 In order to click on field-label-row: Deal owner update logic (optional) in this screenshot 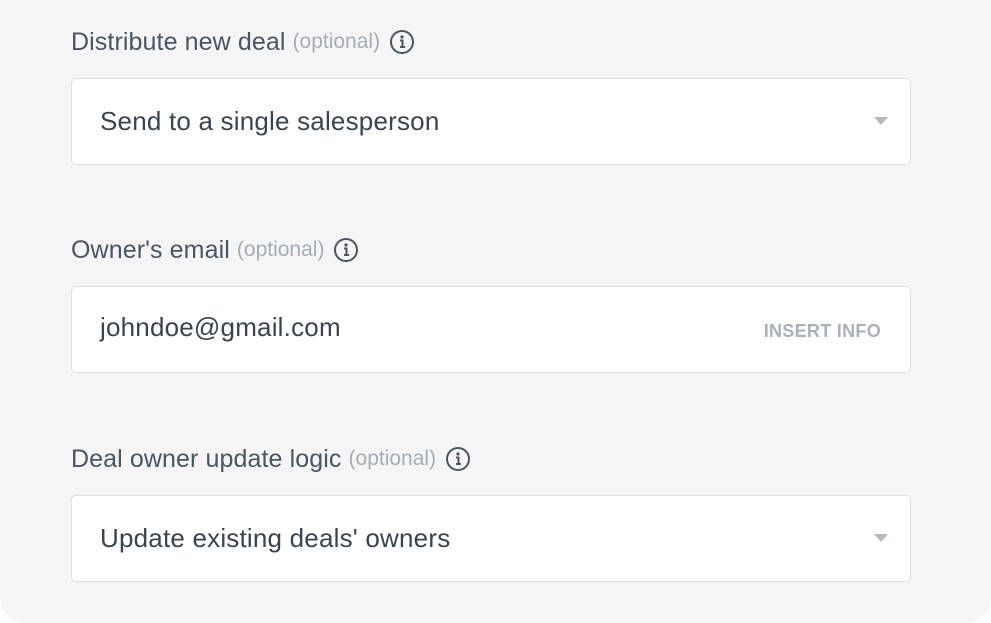, I will do `click(491, 459)`.